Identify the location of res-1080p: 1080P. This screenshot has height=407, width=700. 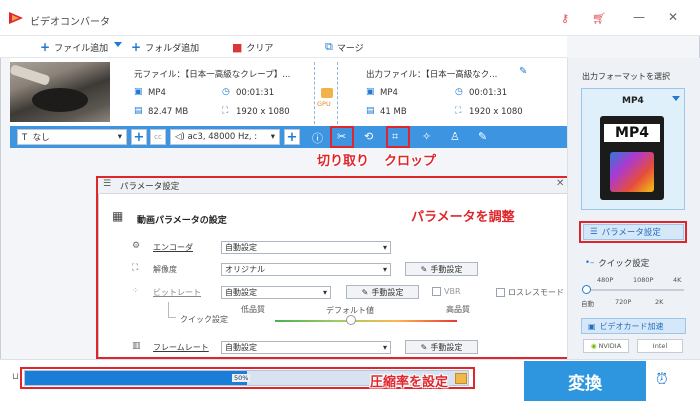
(643, 280).